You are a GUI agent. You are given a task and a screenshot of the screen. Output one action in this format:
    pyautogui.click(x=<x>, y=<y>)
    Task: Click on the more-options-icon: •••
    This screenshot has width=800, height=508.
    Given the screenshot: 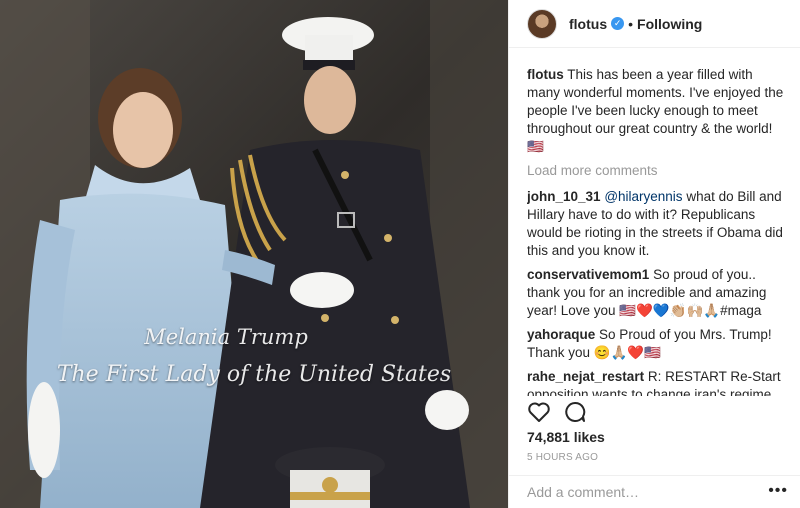 What is the action you would take?
    pyautogui.click(x=778, y=491)
    